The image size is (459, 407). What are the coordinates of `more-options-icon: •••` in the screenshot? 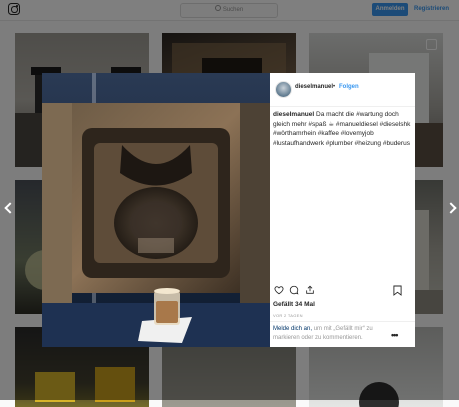 It's located at (395, 335).